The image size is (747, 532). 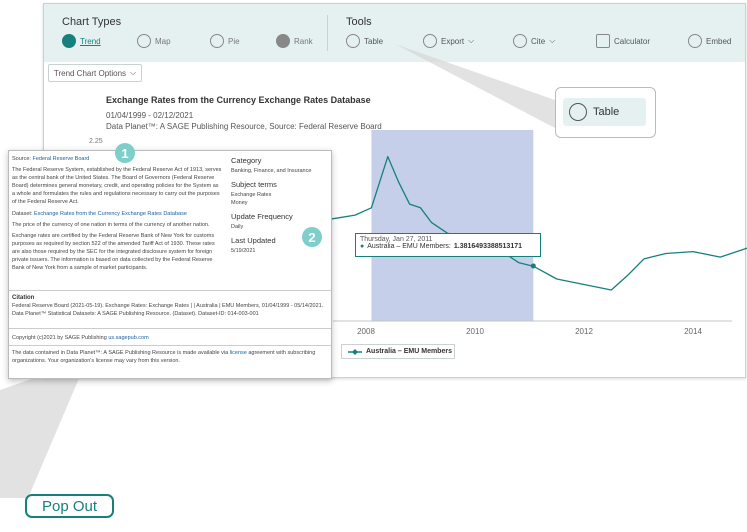 I want to click on tooltip-value: 1.3816493388513171, so click(x=488, y=246).